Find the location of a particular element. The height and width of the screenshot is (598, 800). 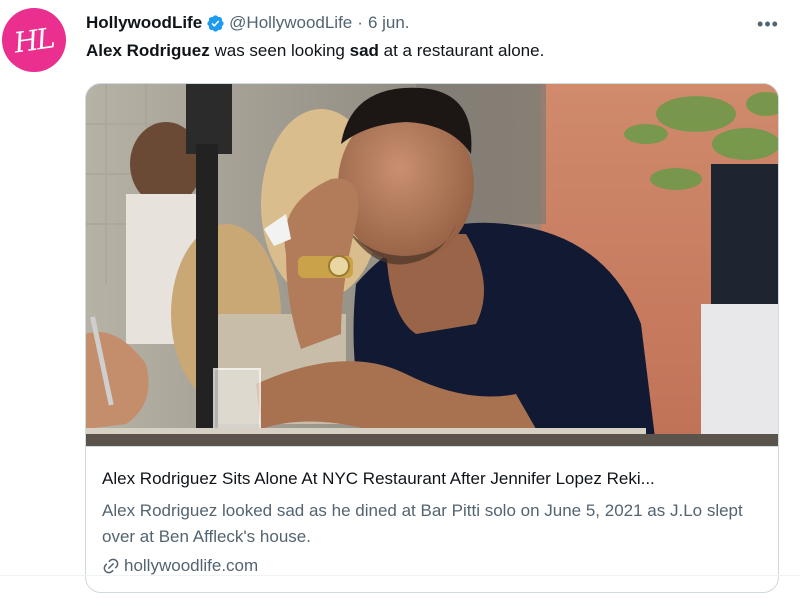

card-link: hollywoodlife.com is located at coordinates (180, 566).